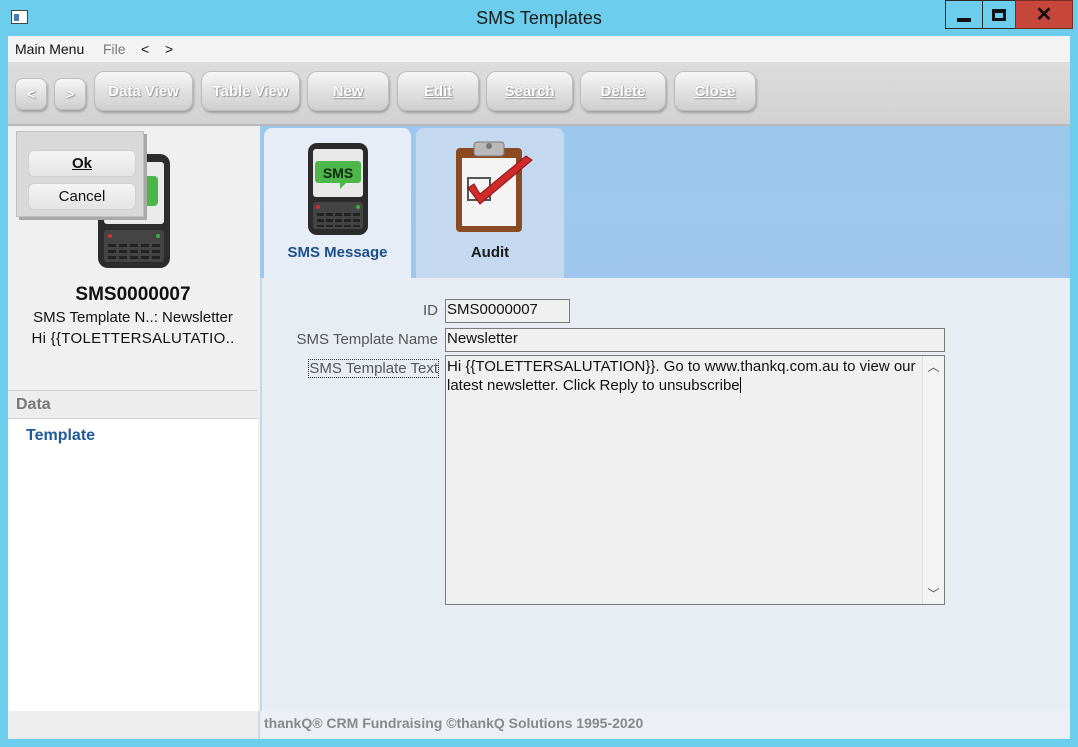 This screenshot has width=1078, height=747. I want to click on back-button: <, so click(31, 94).